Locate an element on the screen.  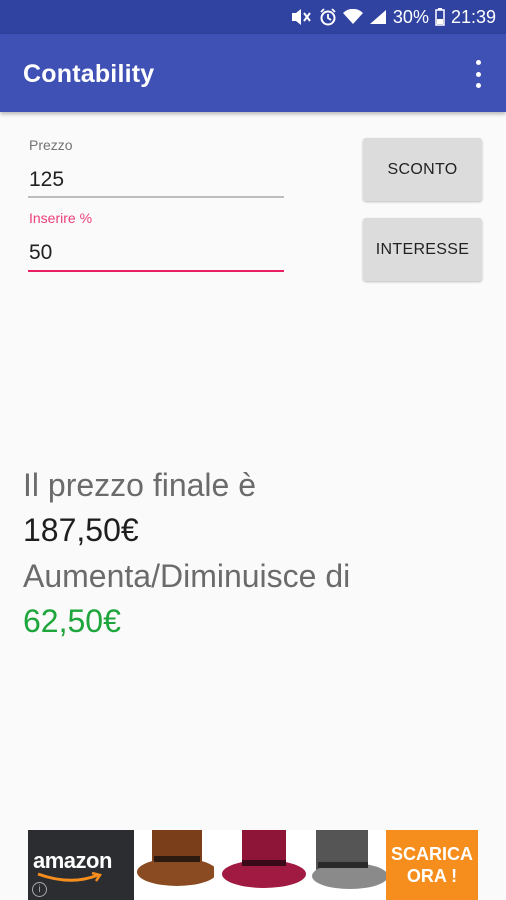
signal-icon is located at coordinates (378, 17).